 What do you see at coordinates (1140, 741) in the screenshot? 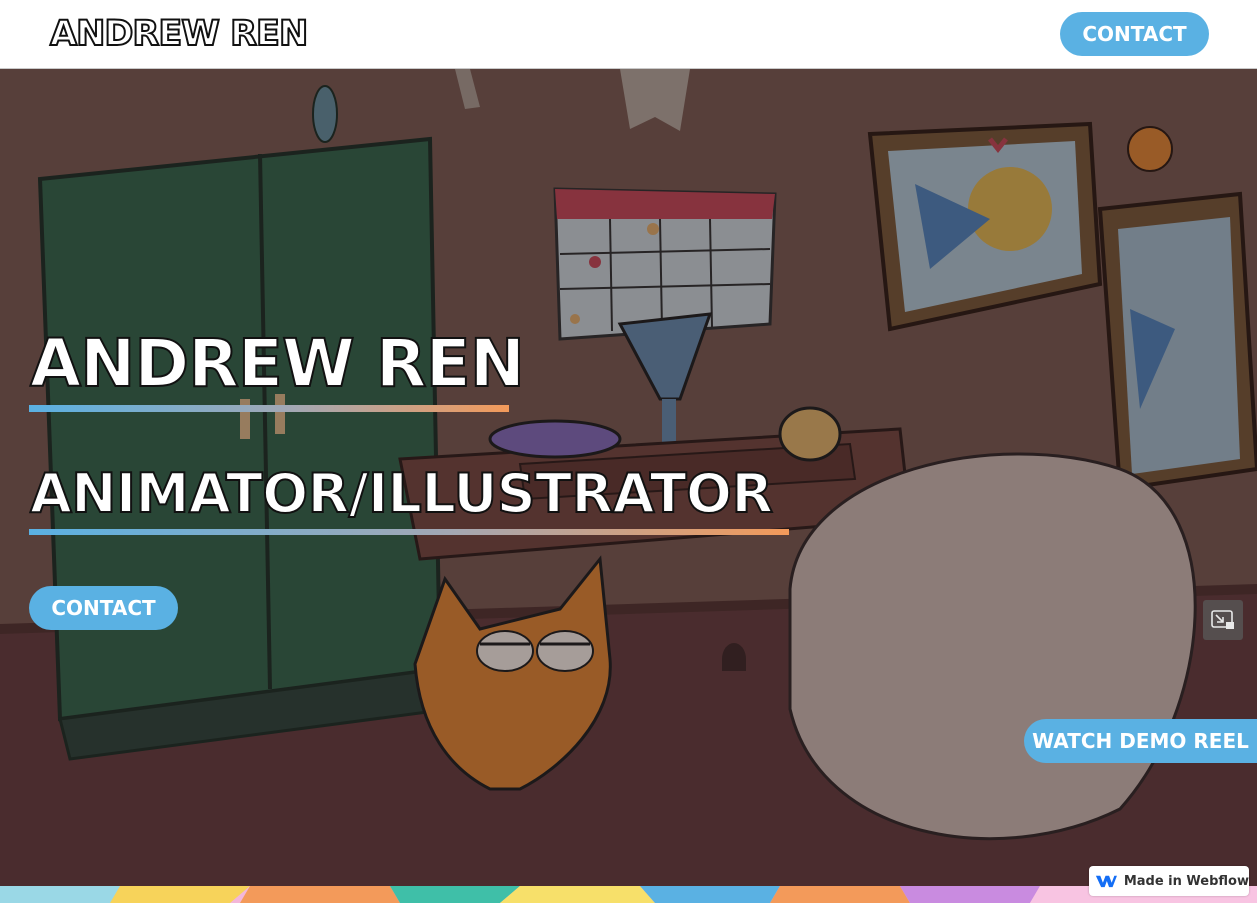
I see `watch-demo-reel-button: WATCH DEMO REEL` at bounding box center [1140, 741].